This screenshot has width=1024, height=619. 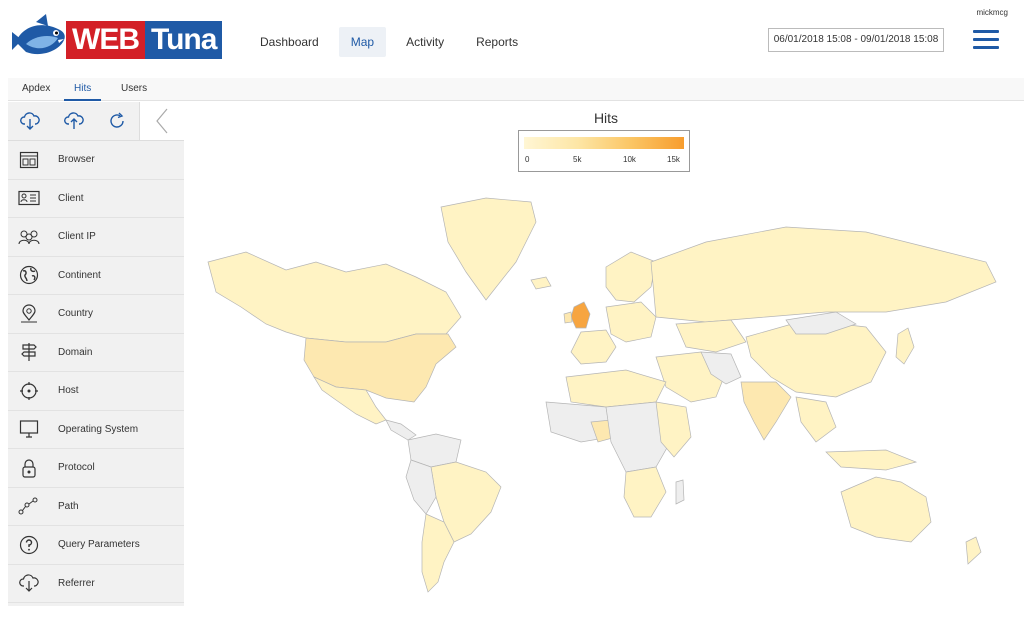 I want to click on date-range-picker: 06/01/2018 15:08 - 09/01/2018 15:08, so click(x=856, y=40).